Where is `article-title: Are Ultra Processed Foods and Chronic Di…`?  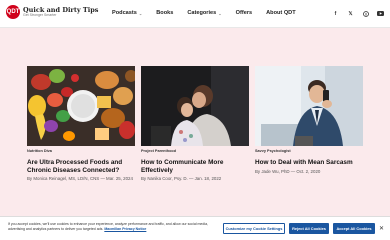
article-title: Are Ultra Processed Foods and Chronic Di… is located at coordinates (81, 166).